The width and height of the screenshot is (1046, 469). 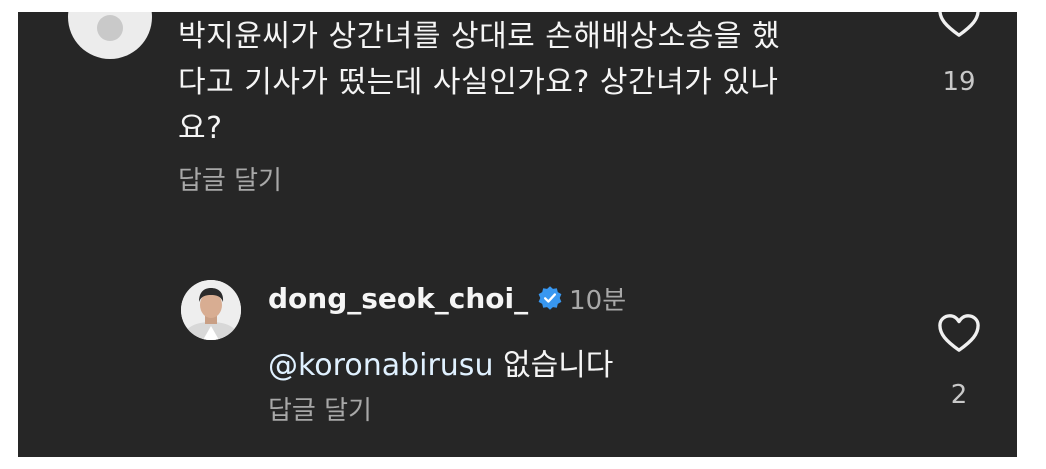 I want to click on verified-badge-icon, so click(x=550, y=298).